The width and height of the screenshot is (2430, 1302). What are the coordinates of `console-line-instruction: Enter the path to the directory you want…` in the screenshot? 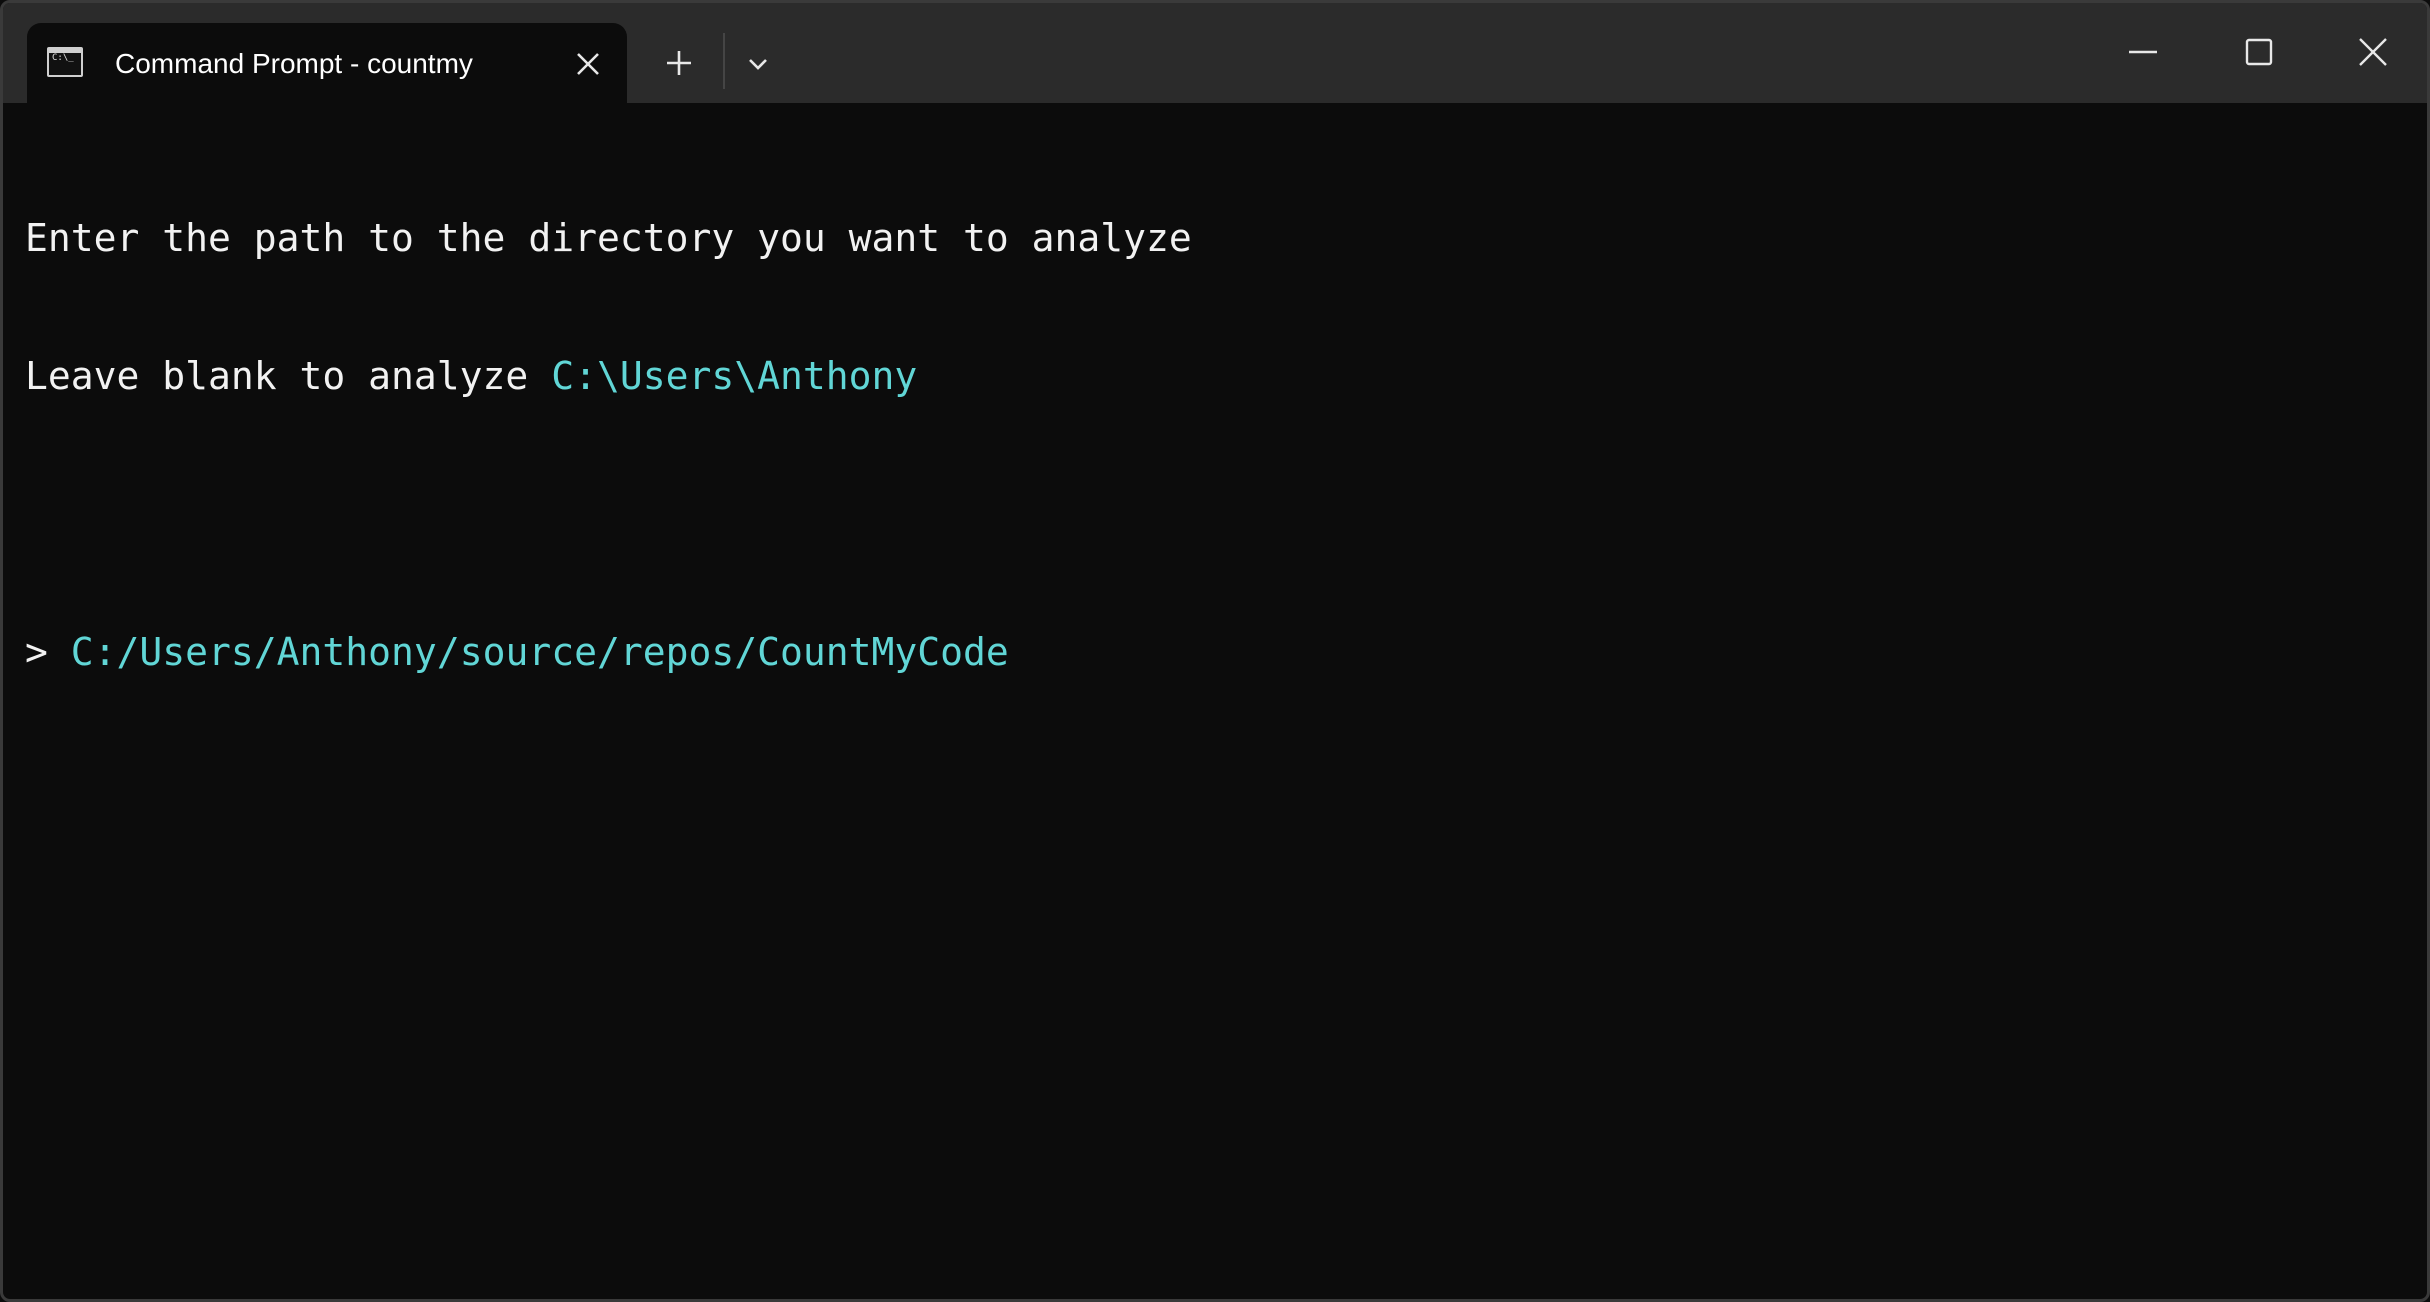 It's located at (608, 238).